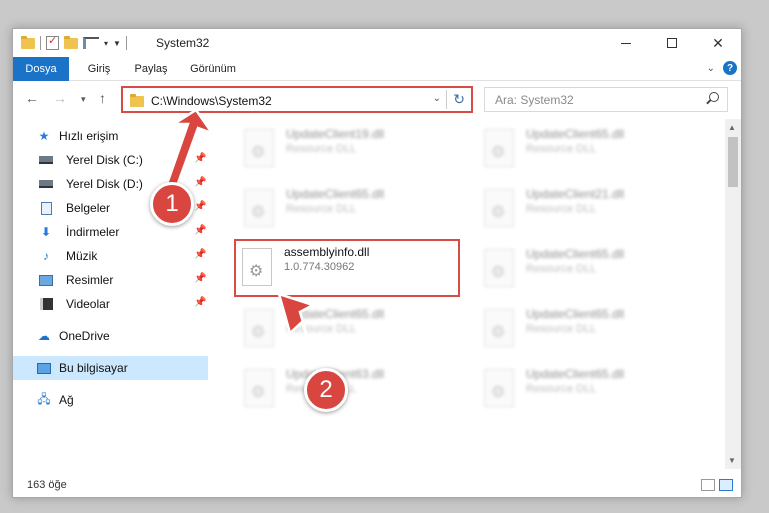  What do you see at coordinates (32, 98) in the screenshot?
I see `back-arrow-icon: ←` at bounding box center [32, 98].